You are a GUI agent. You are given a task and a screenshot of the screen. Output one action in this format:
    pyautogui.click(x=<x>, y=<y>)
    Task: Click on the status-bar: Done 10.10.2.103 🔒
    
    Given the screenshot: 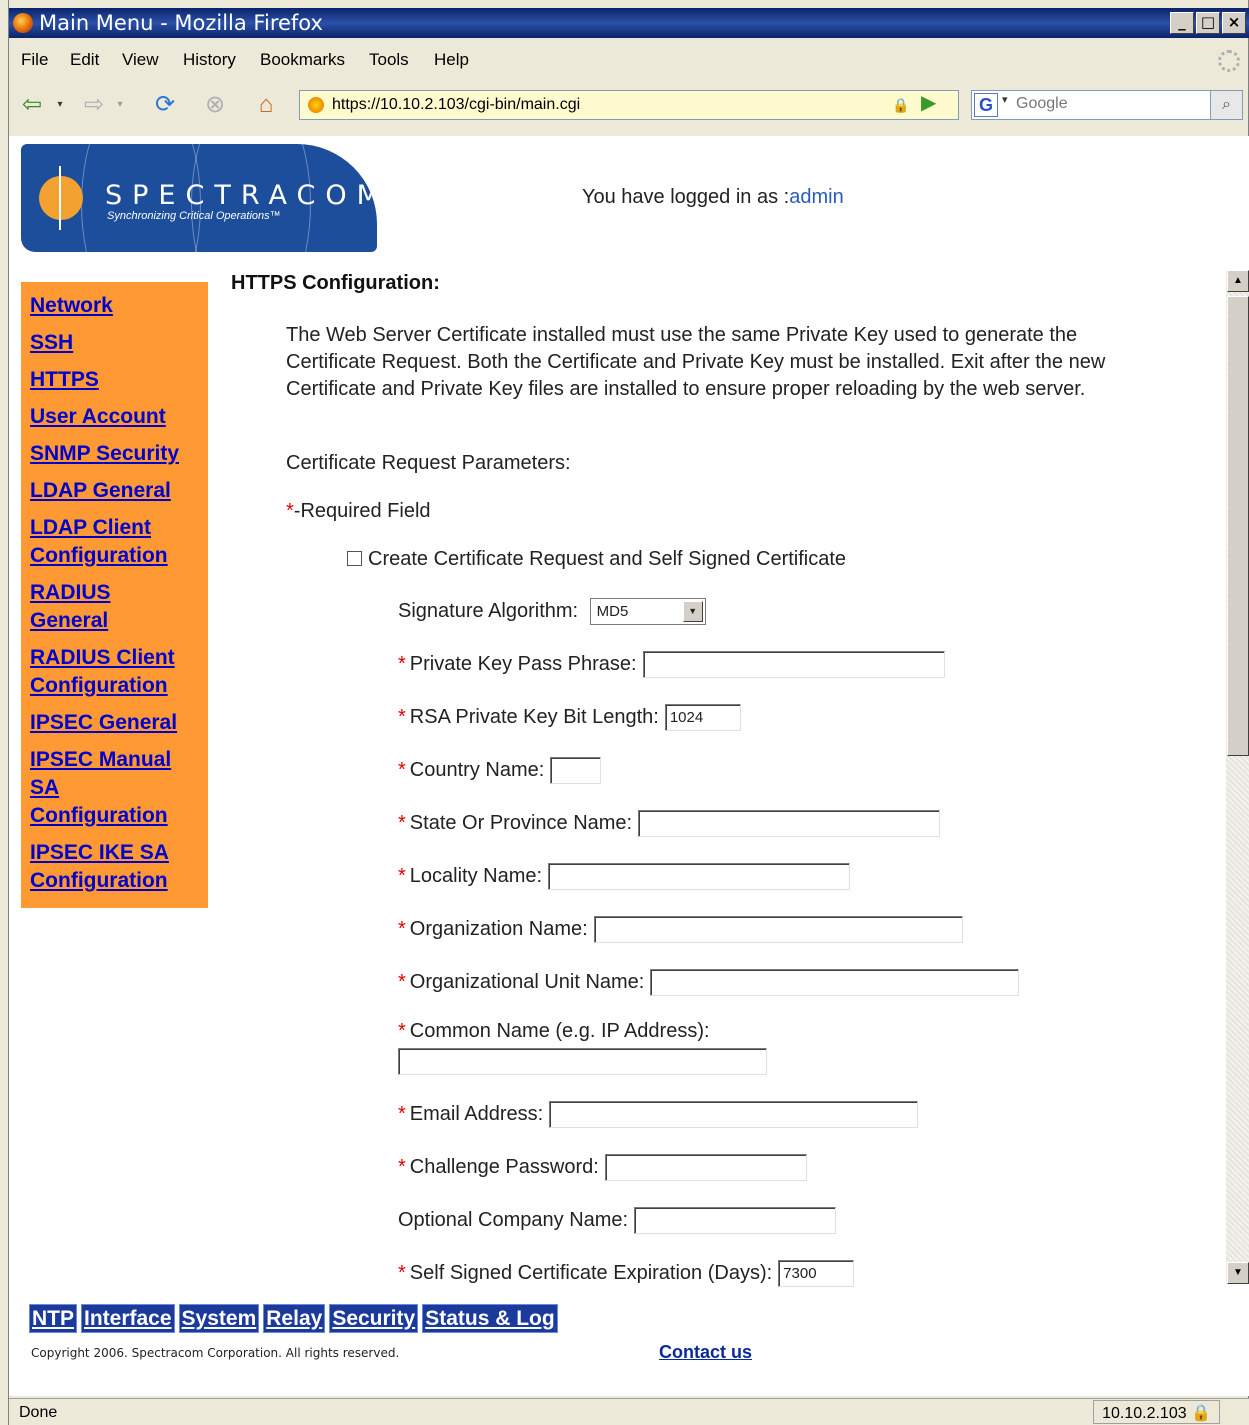 What is the action you would take?
    pyautogui.click(x=629, y=1411)
    